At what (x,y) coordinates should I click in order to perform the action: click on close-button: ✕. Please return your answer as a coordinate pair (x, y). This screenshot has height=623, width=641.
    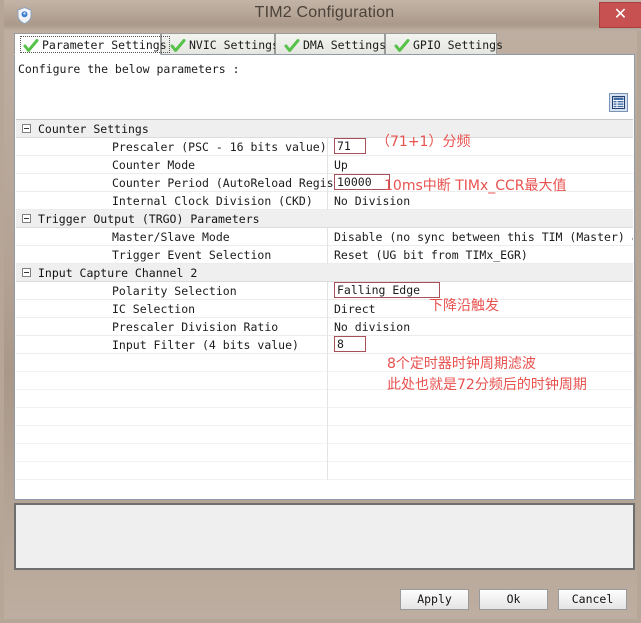
    Looking at the image, I should click on (620, 15).